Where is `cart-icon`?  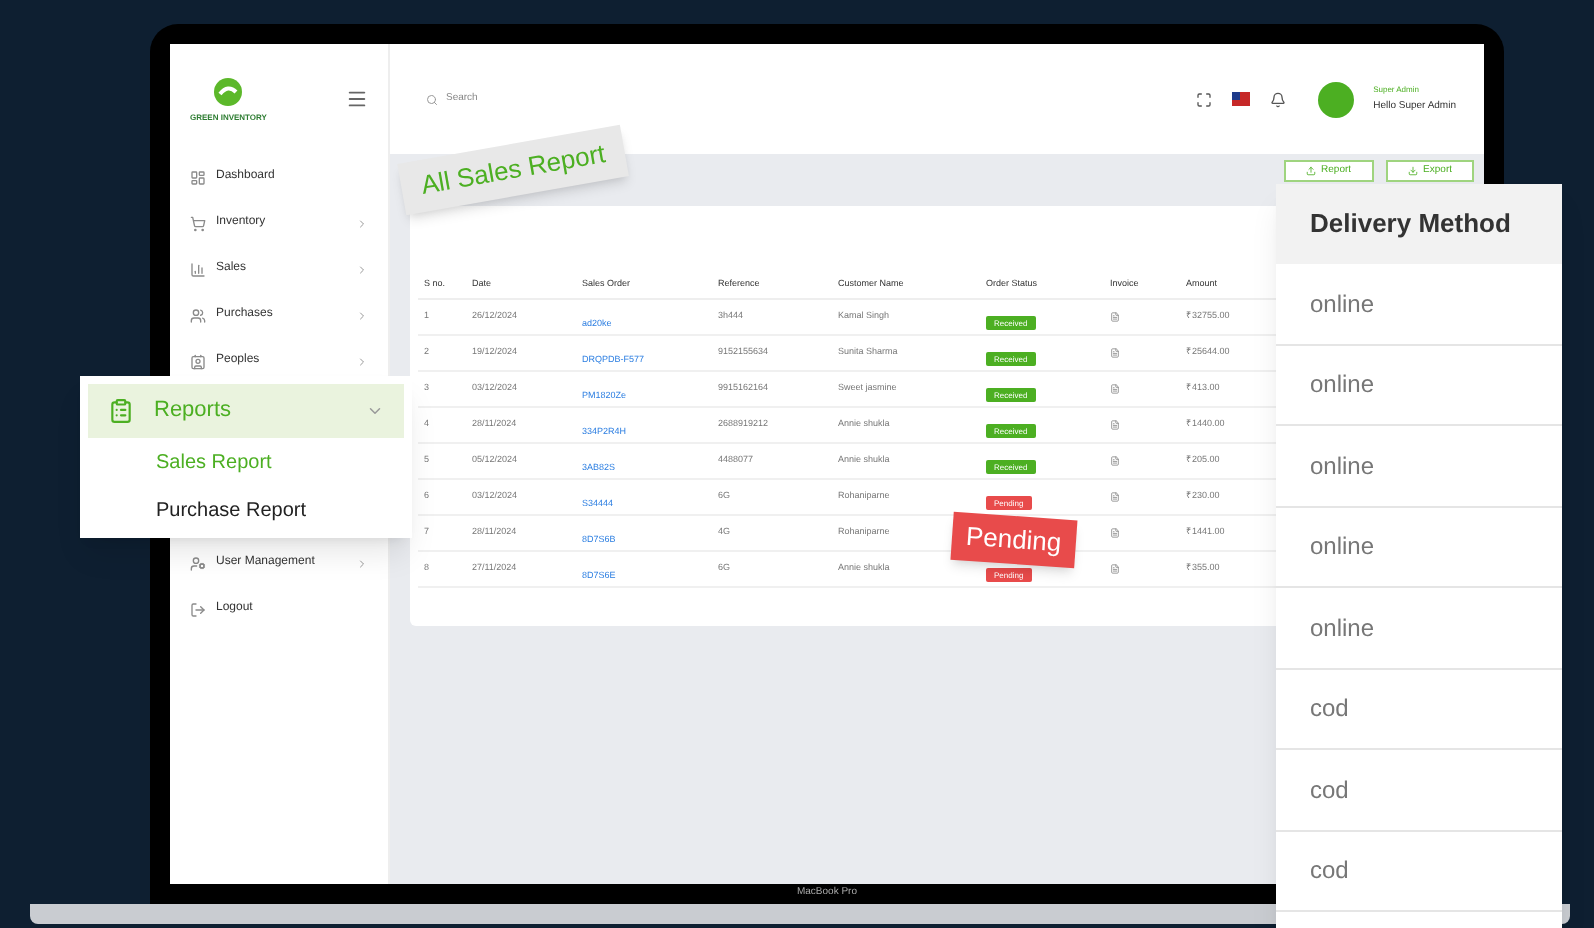
cart-icon is located at coordinates (198, 223).